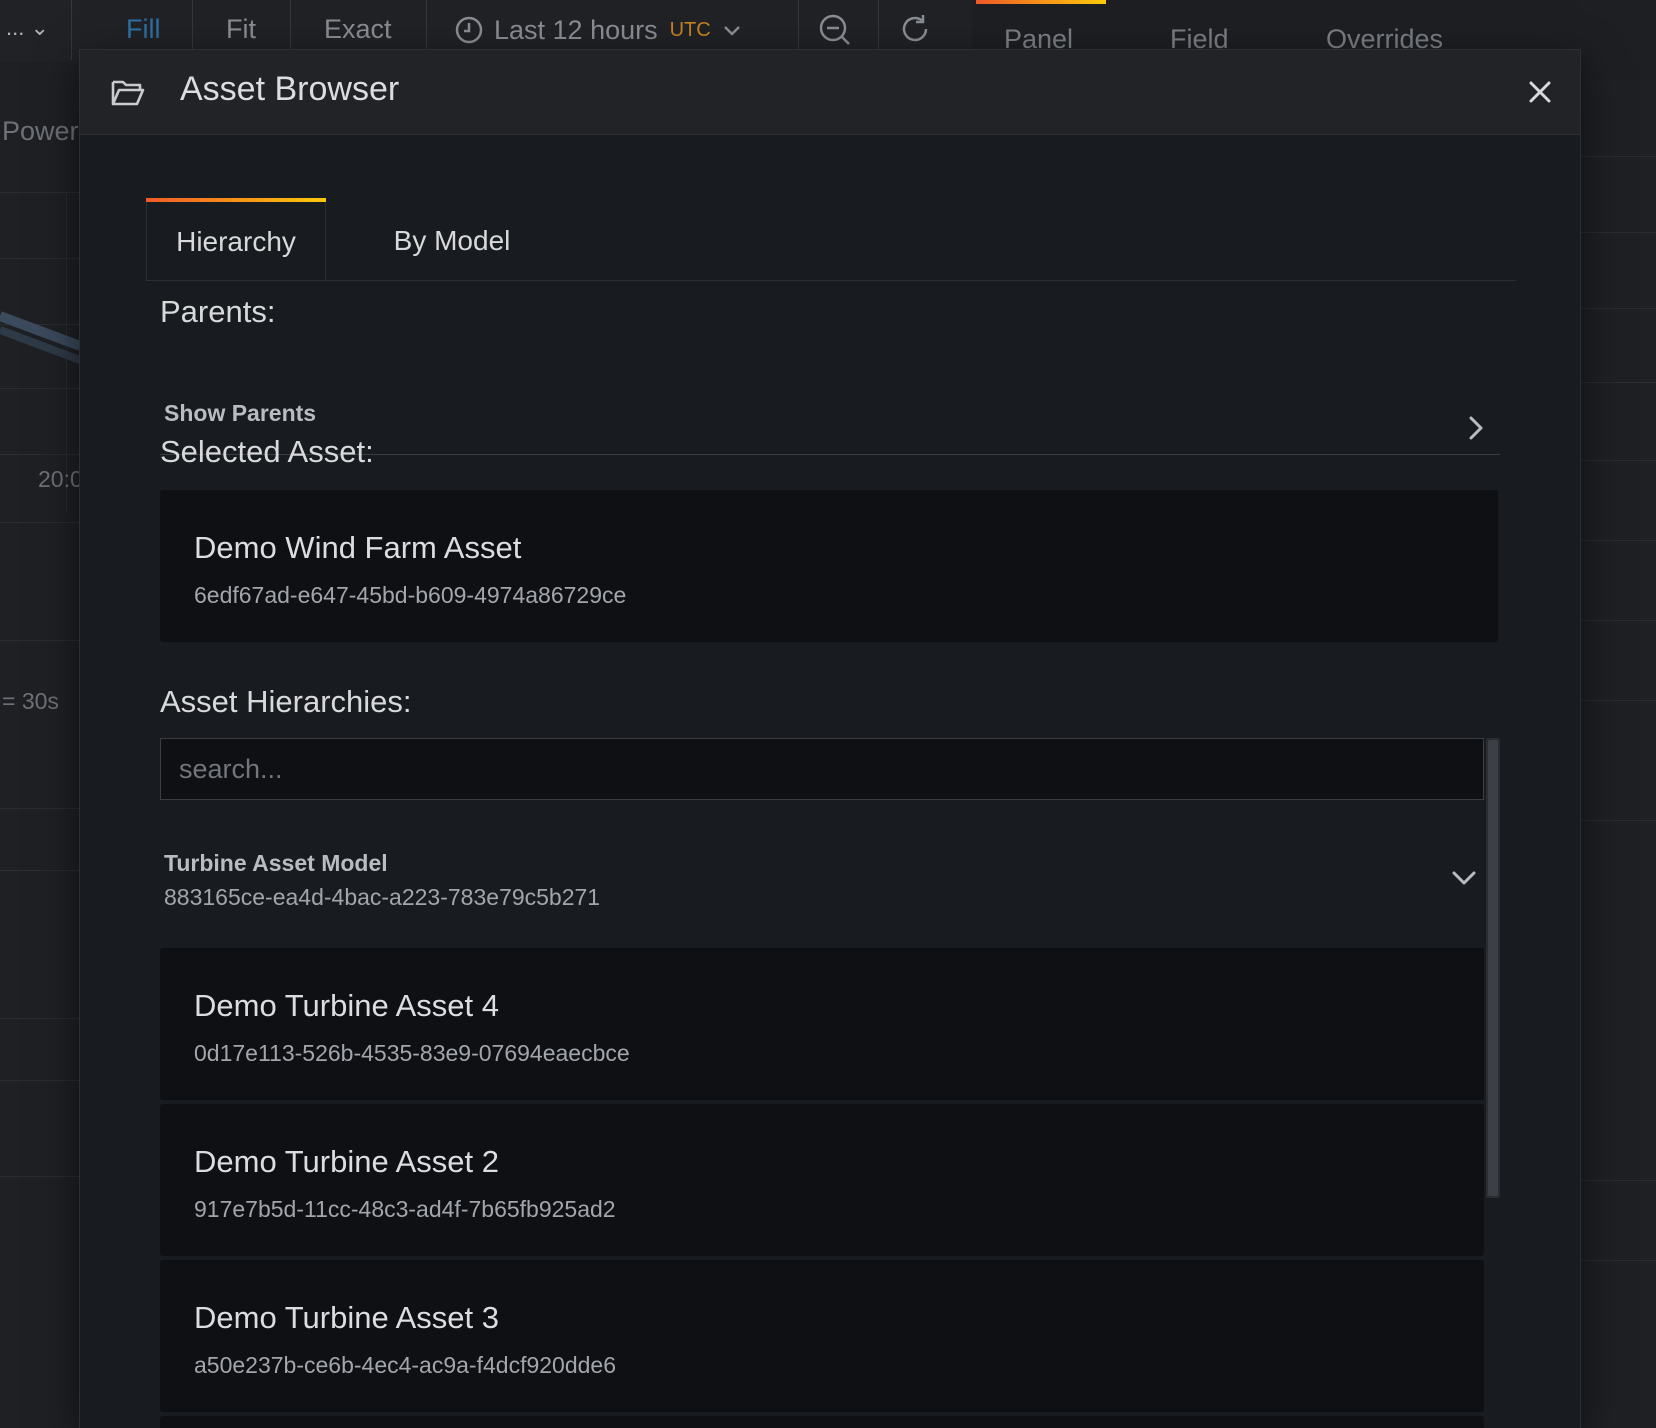  What do you see at coordinates (576, 29) in the screenshot?
I see `time-range-label: Last 12 hours` at bounding box center [576, 29].